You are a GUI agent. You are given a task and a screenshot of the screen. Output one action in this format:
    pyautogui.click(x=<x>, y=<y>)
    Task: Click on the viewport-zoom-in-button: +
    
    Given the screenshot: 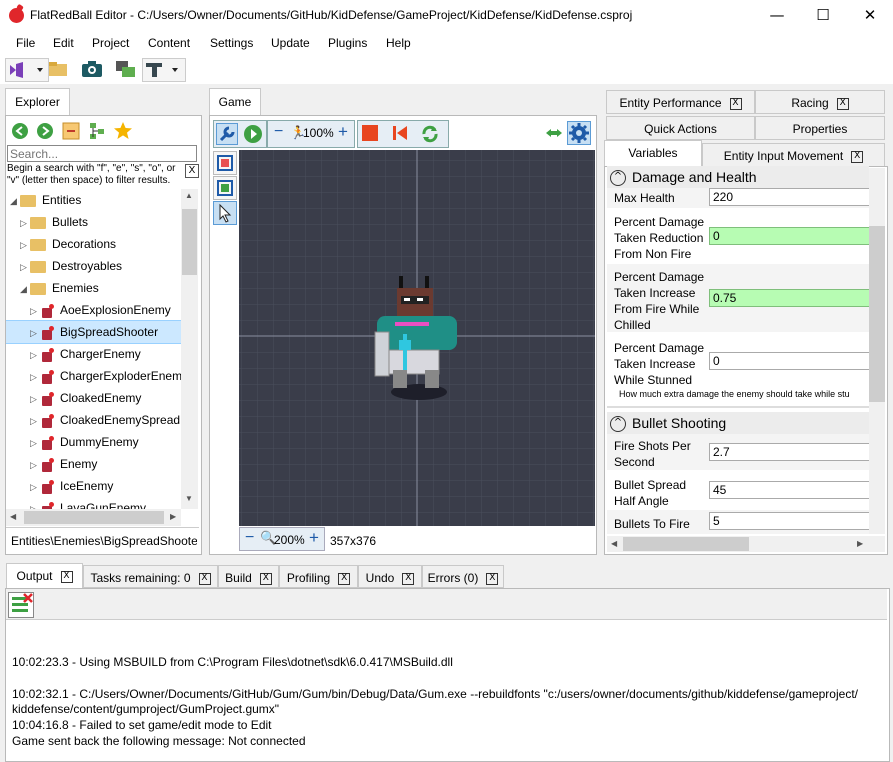 What is the action you would take?
    pyautogui.click(x=314, y=538)
    